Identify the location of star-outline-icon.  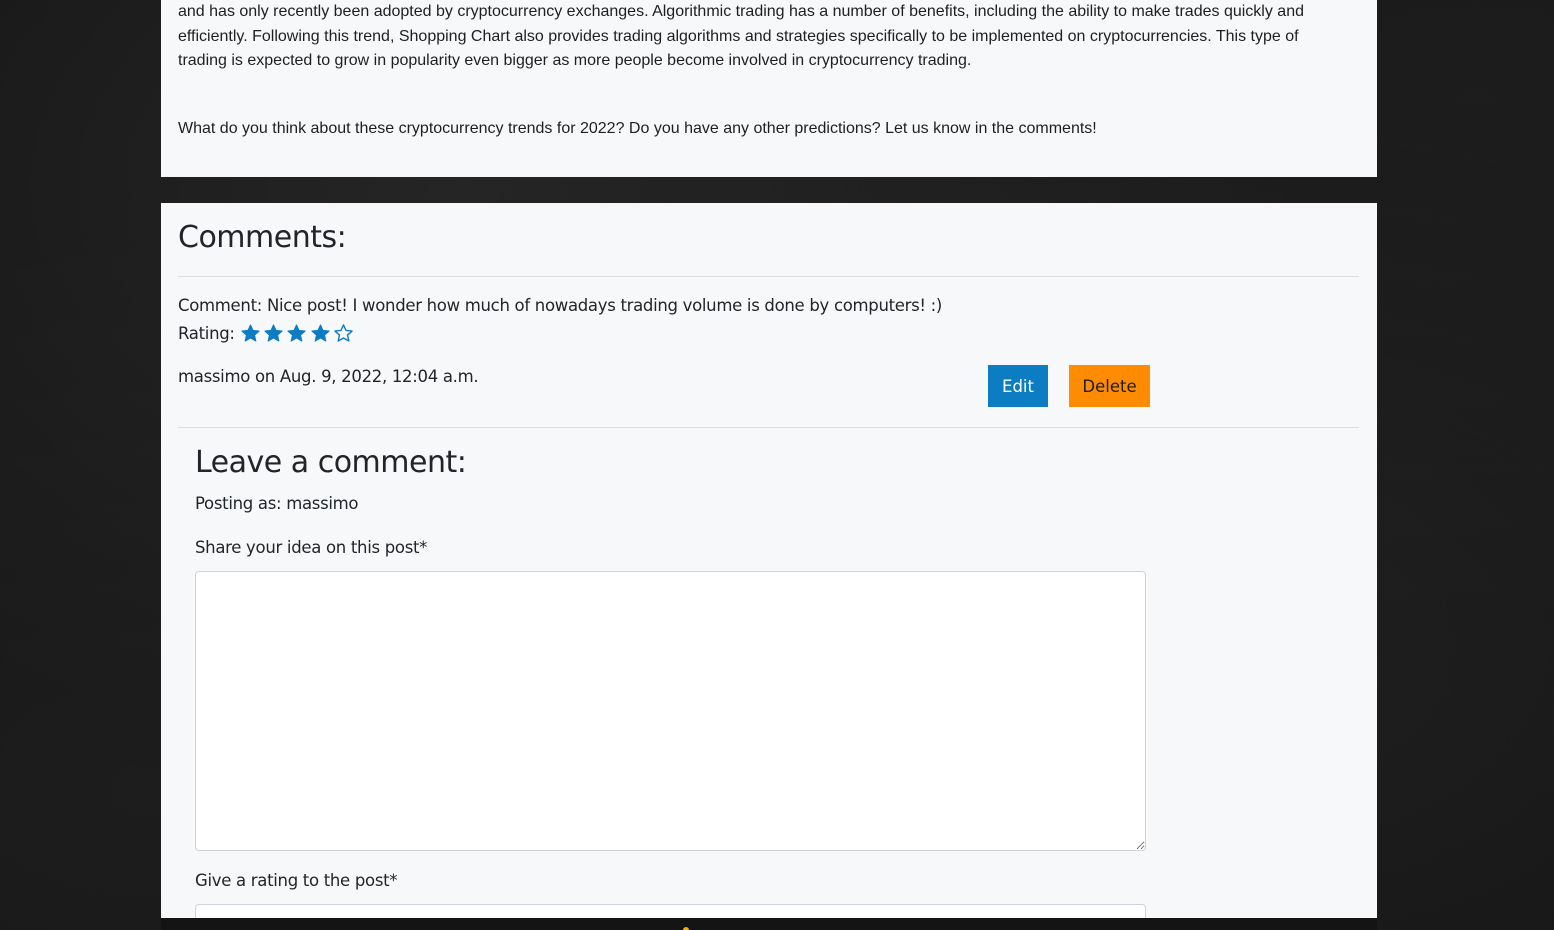
(343, 333).